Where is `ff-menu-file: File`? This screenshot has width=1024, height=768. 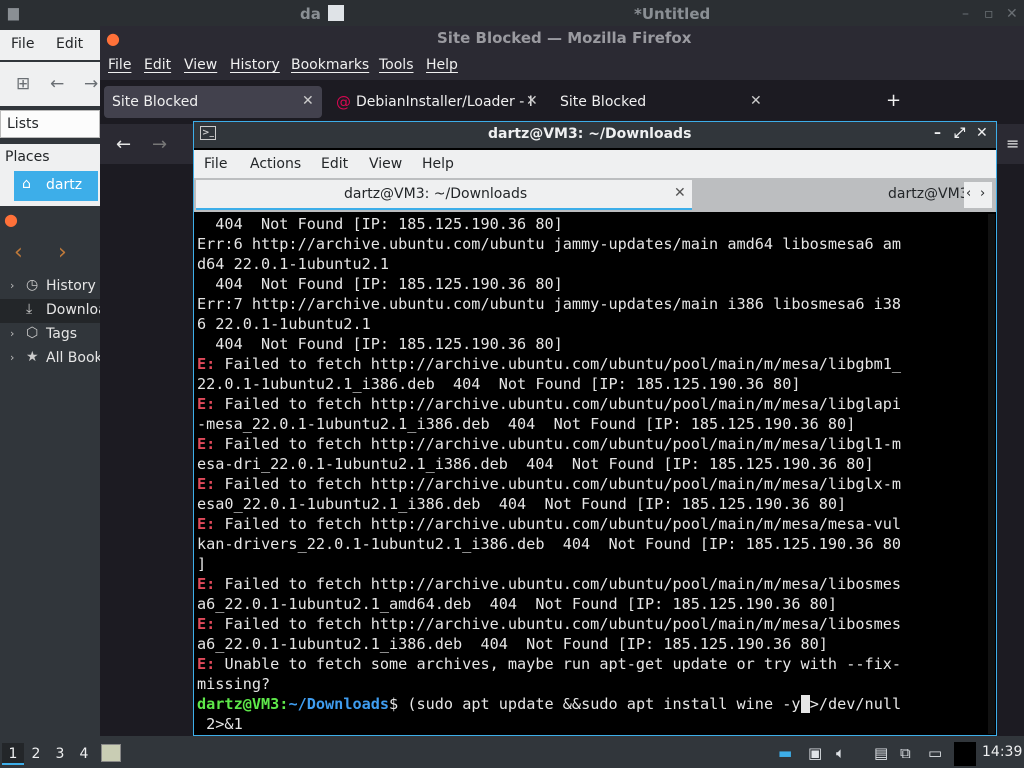
ff-menu-file: File is located at coordinates (119, 65).